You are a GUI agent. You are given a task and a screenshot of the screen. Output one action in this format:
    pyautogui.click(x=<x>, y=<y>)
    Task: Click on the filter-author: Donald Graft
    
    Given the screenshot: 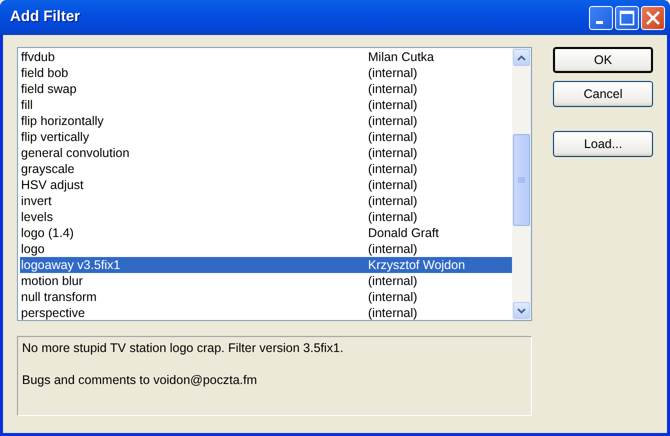 What is the action you would take?
    pyautogui.click(x=403, y=233)
    